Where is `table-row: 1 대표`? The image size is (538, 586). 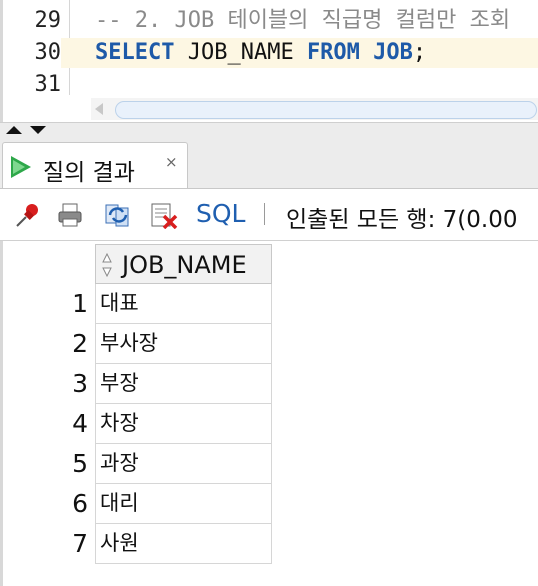
table-row: 1 대표 is located at coordinates (270, 304).